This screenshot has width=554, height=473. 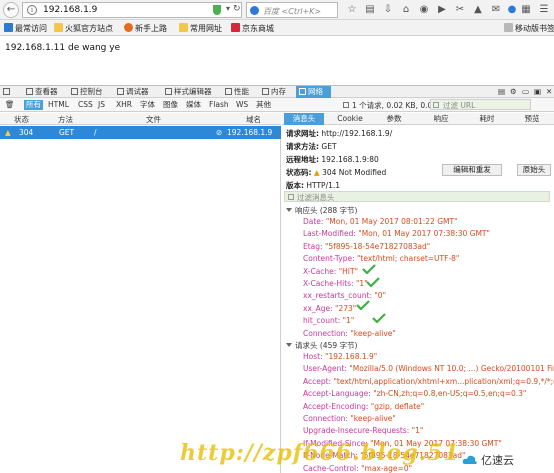 I want to click on summary-label: 请求网址:, so click(x=302, y=133).